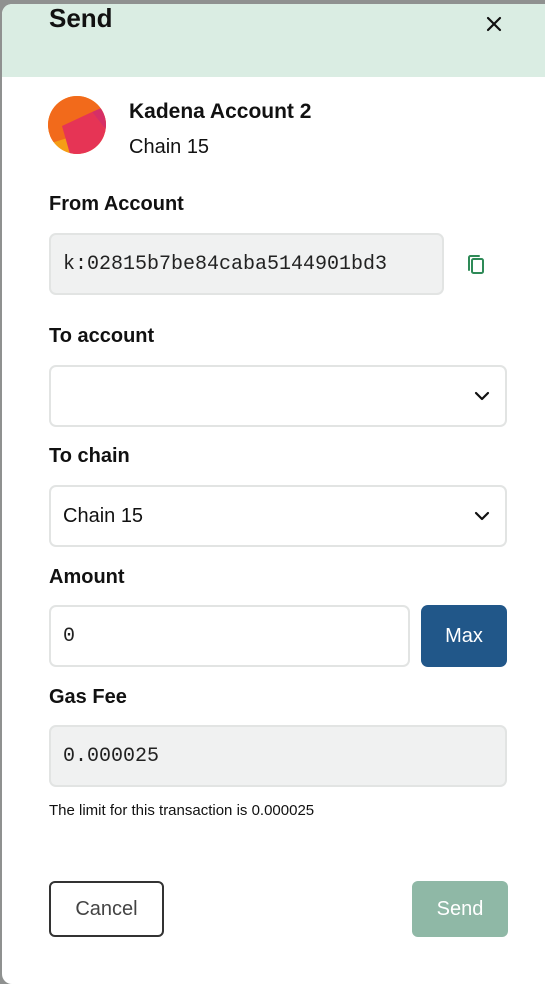 This screenshot has width=545, height=984. I want to click on close-button, so click(494, 24).